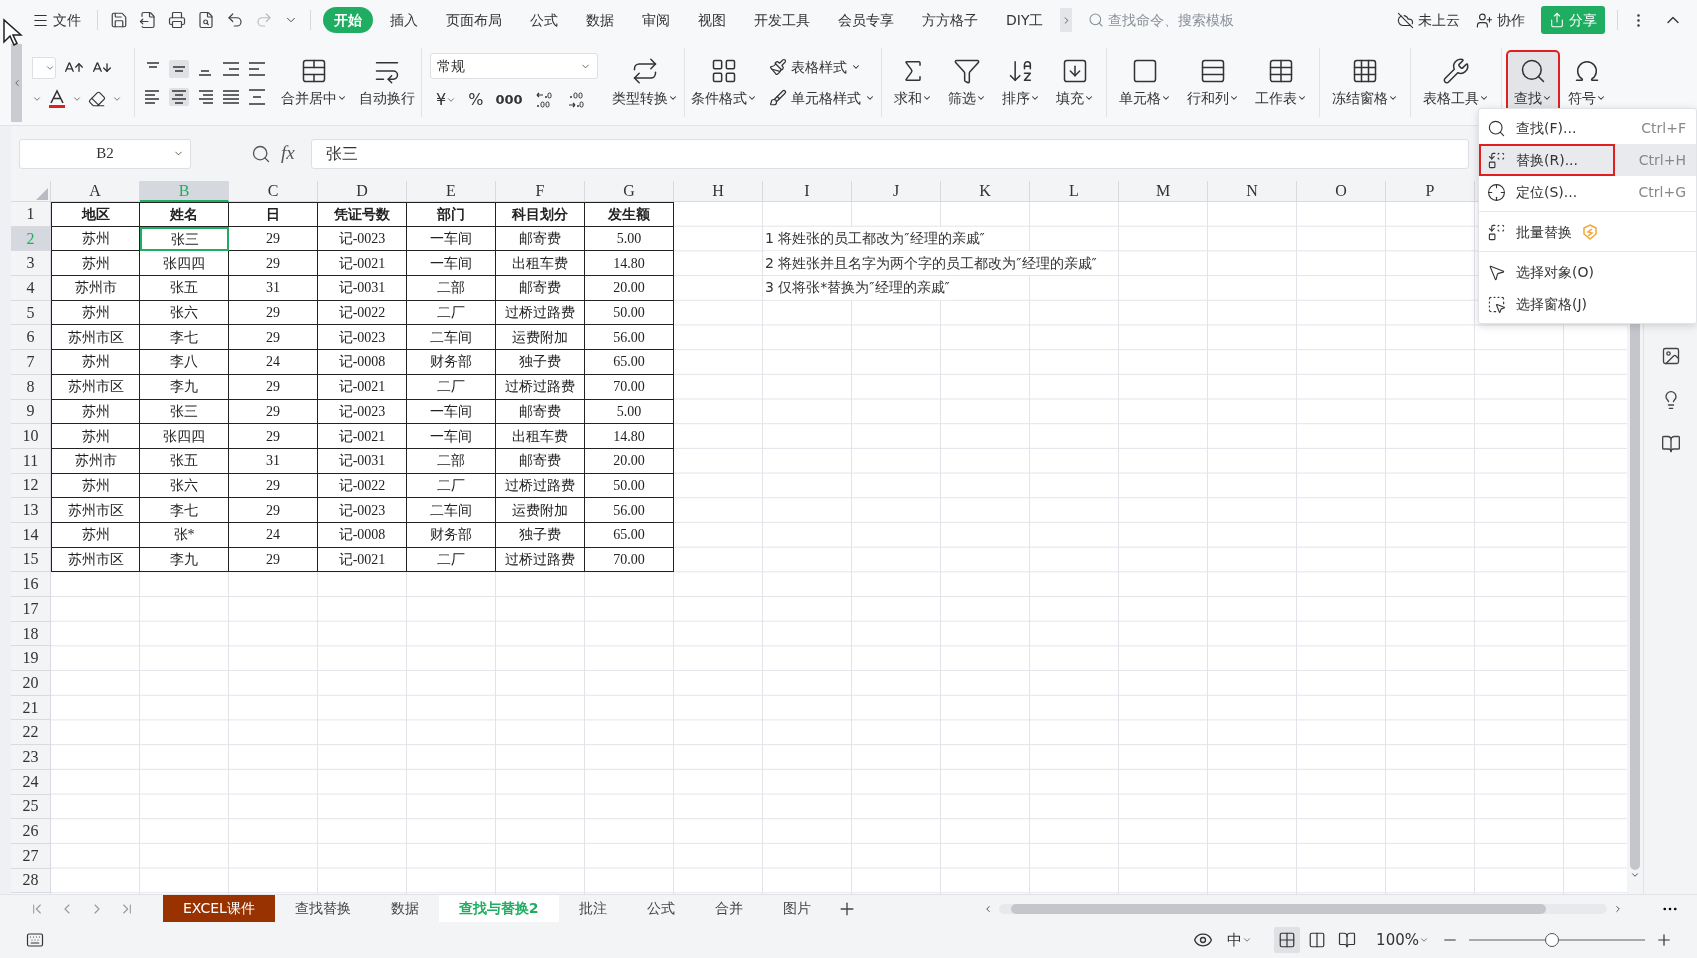 Image resolution: width=1697 pixels, height=958 pixels. I want to click on ribbon-tab: 数据, so click(600, 20).